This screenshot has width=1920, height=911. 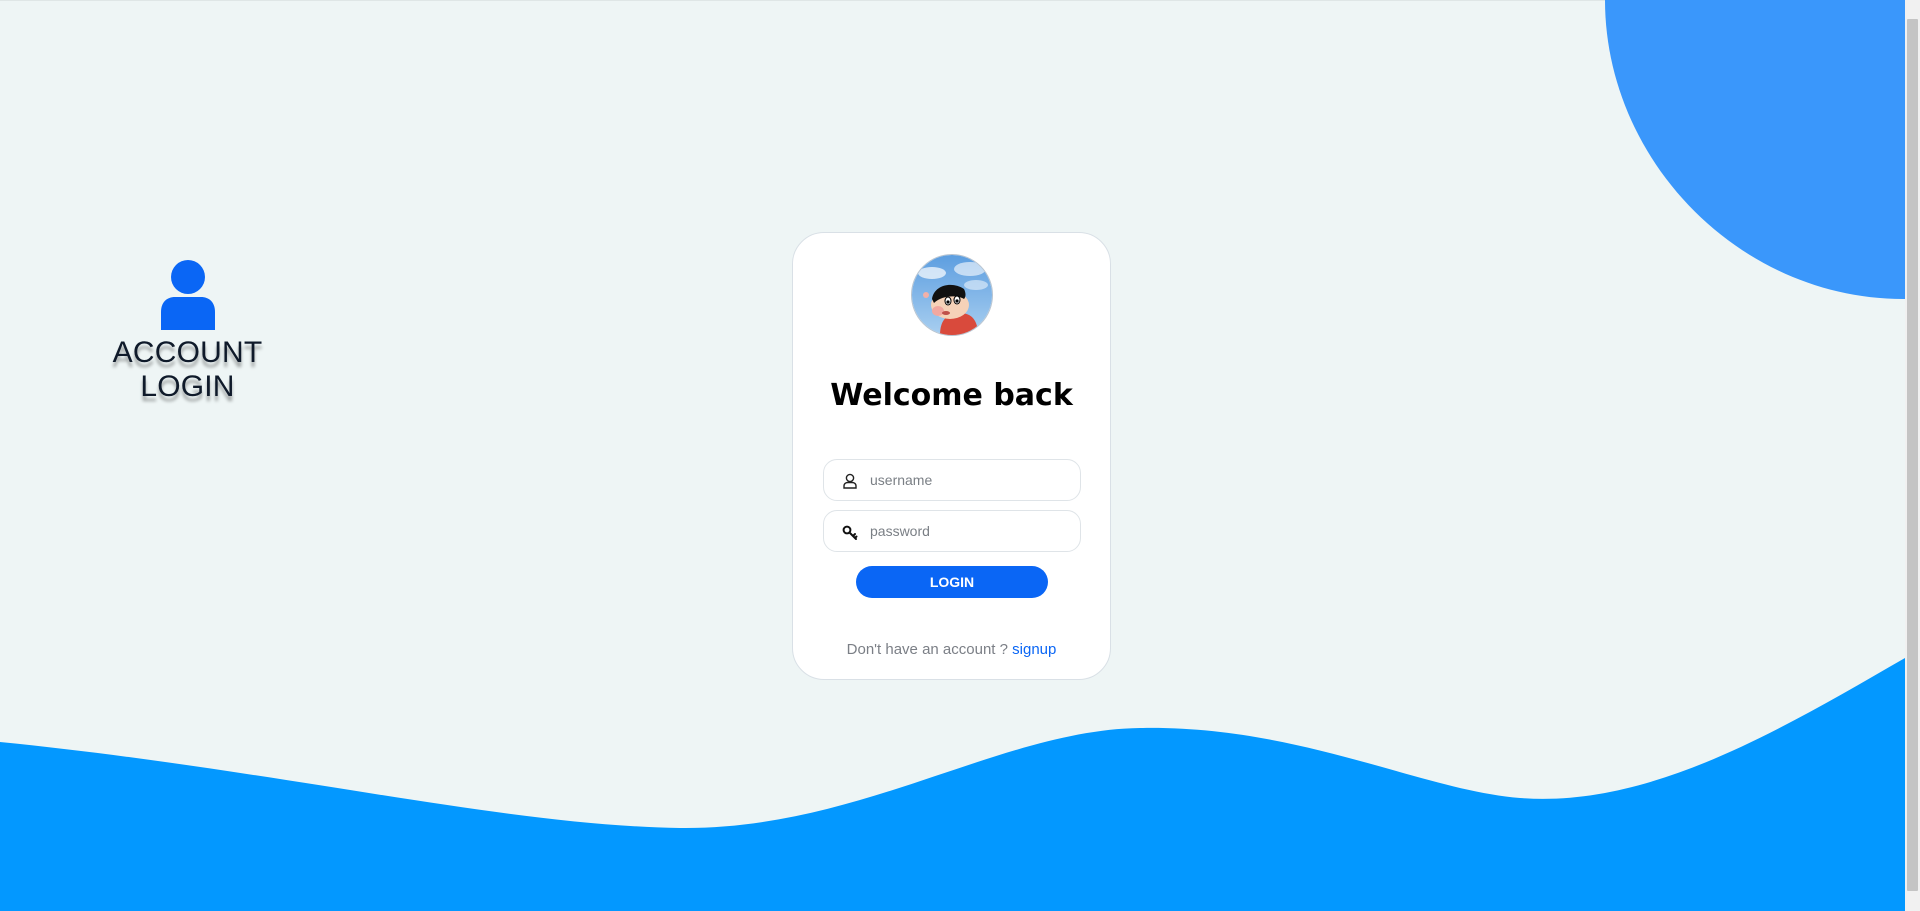 I want to click on signup-link: signup, so click(x=1034, y=649).